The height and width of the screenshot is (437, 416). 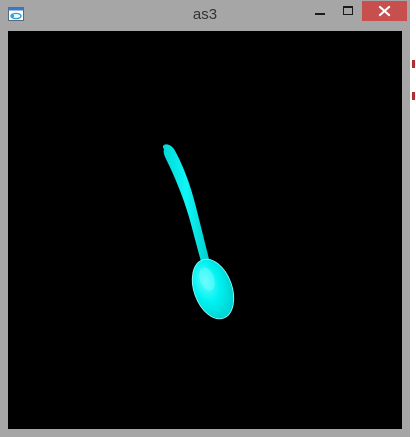 I want to click on spoon-bowl, so click(x=213, y=289).